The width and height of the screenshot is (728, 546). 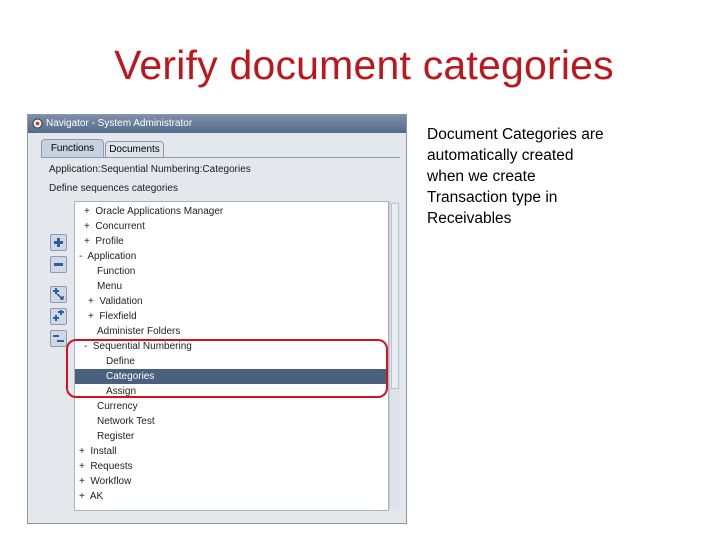 What do you see at coordinates (395, 296) in the screenshot?
I see `scrollbar-thumb` at bounding box center [395, 296].